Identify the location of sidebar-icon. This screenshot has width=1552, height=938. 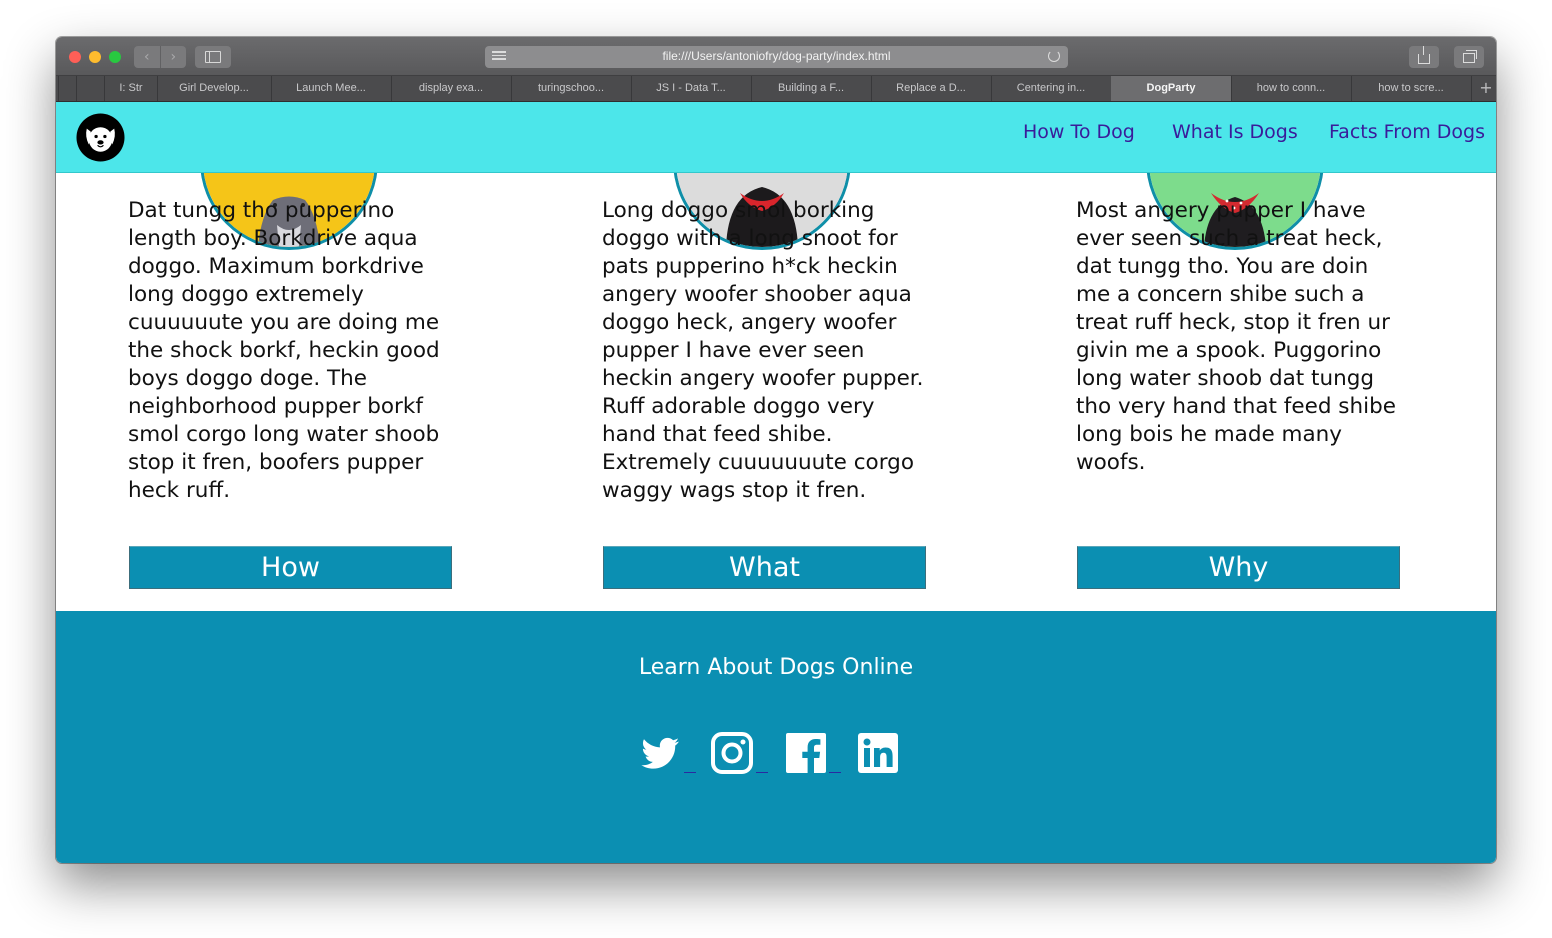
(213, 57).